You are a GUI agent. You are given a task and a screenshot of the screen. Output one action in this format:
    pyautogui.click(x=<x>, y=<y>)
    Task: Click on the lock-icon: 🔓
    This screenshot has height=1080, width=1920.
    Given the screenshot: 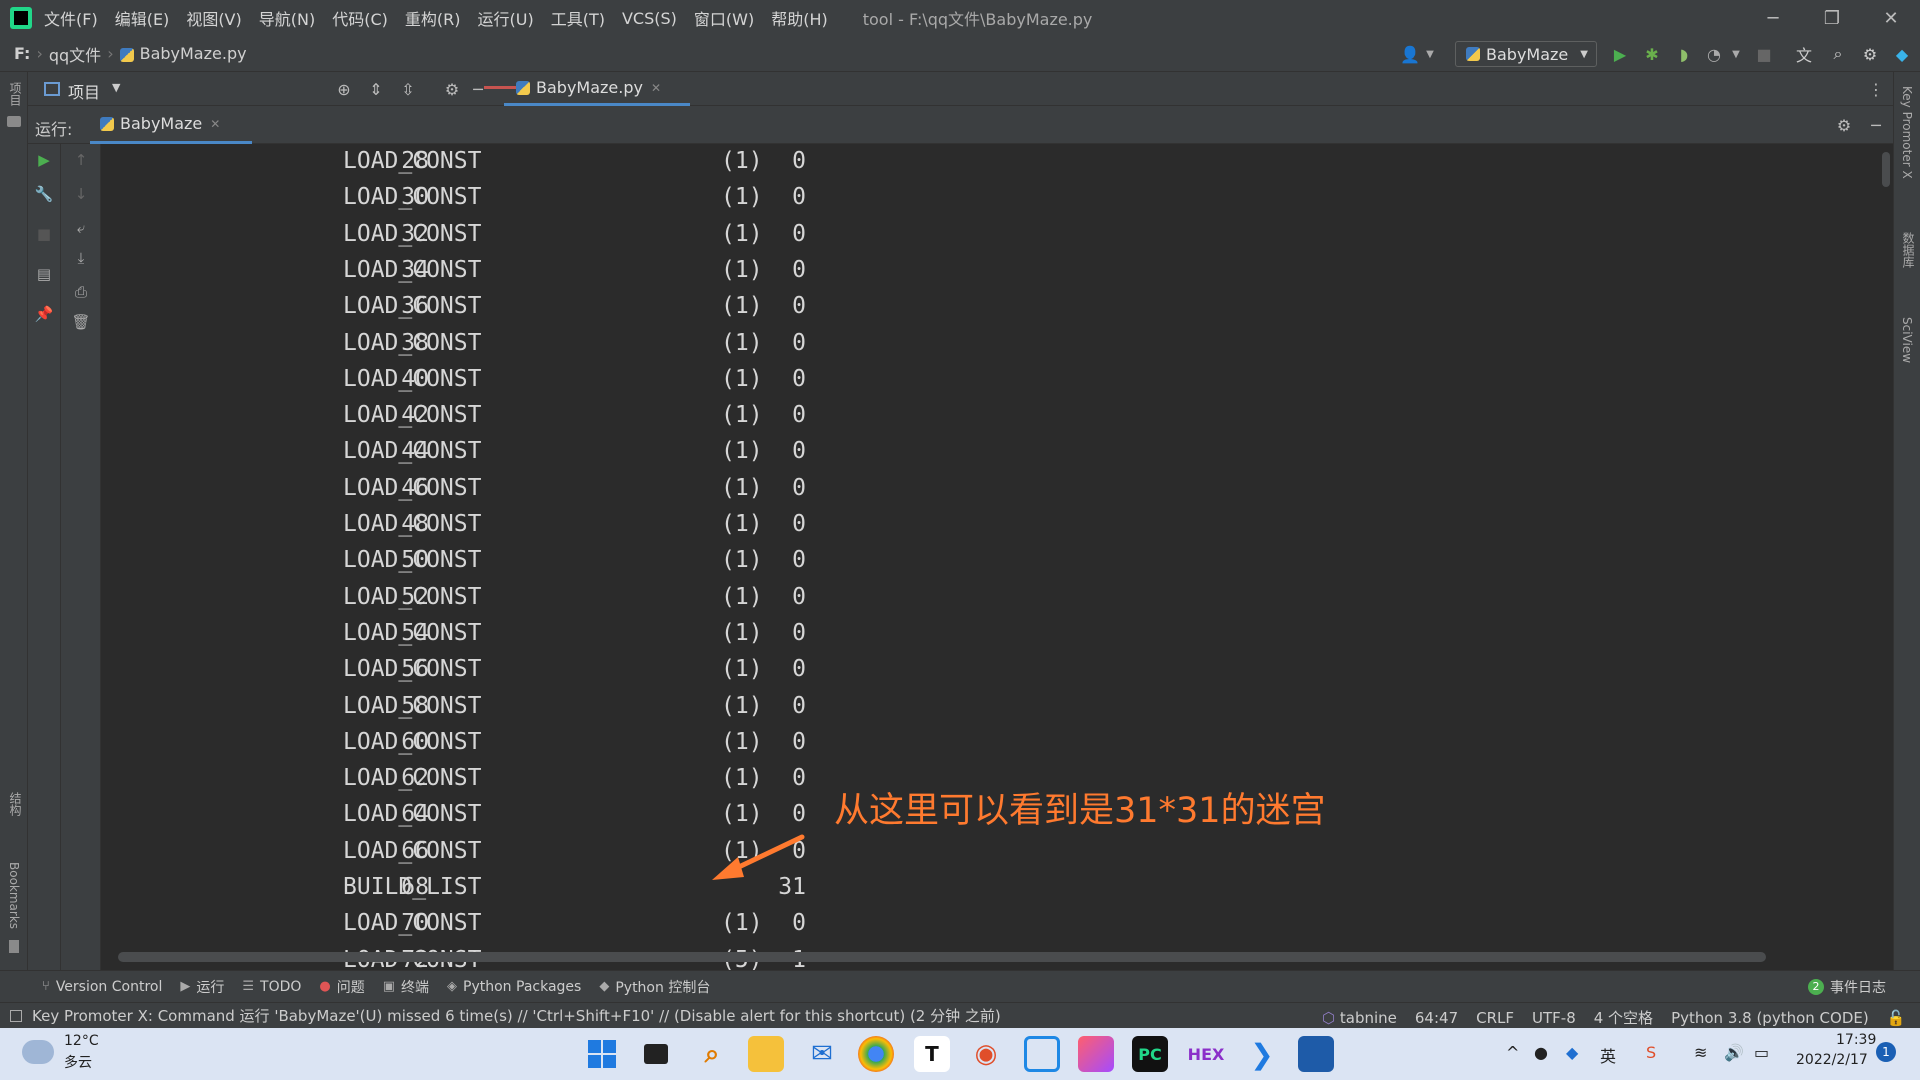 What is the action you would take?
    pyautogui.click(x=1896, y=1018)
    